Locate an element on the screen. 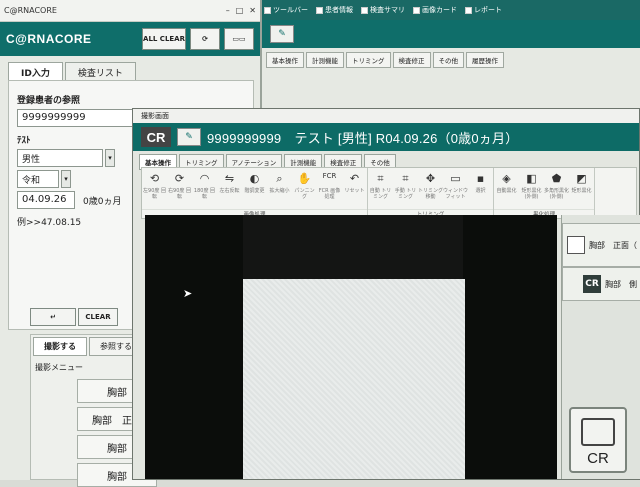 The image size is (640, 487). tab-exam-list: 検査リスト is located at coordinates (100, 72).